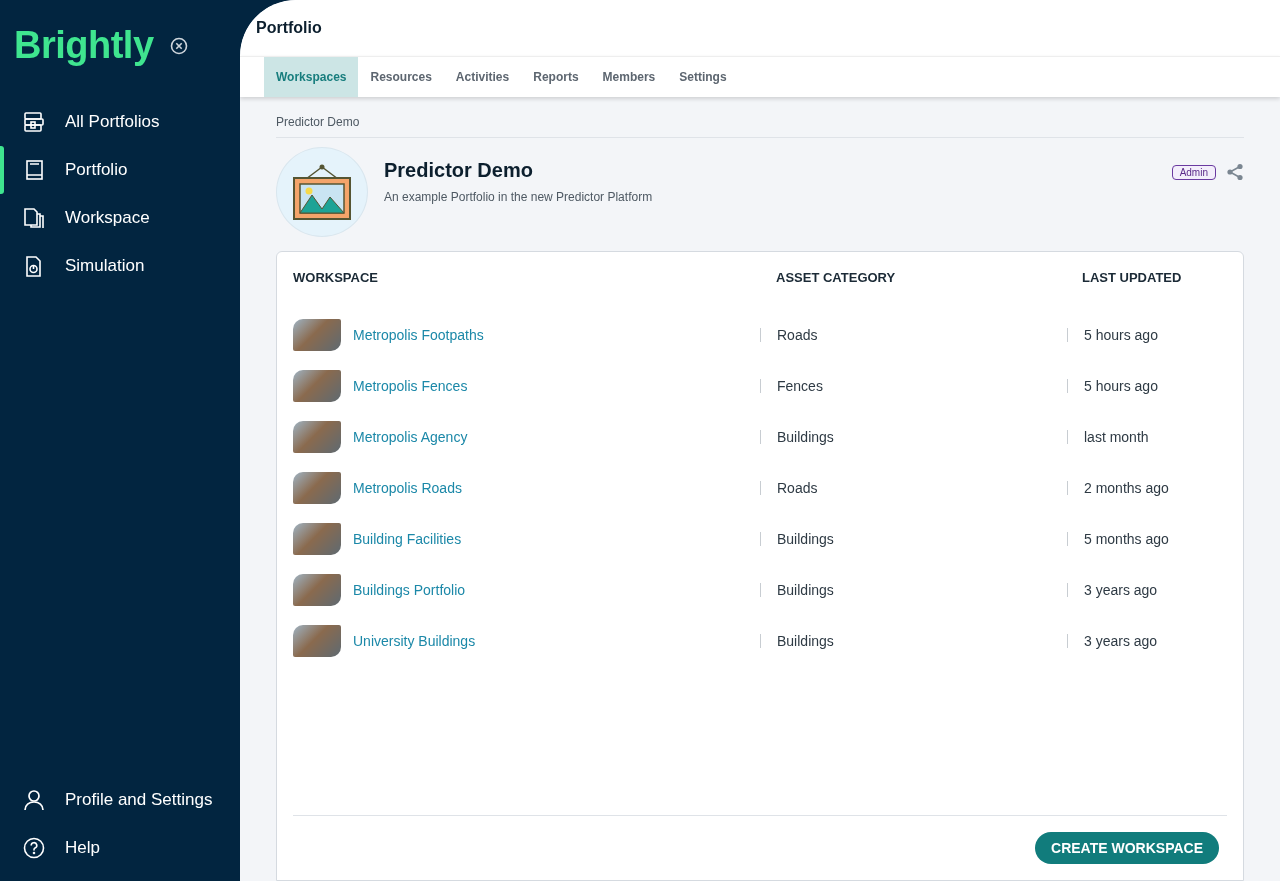  Describe the element at coordinates (409, 589) in the screenshot. I see `workspace-link: Buildings Portfolio` at that location.